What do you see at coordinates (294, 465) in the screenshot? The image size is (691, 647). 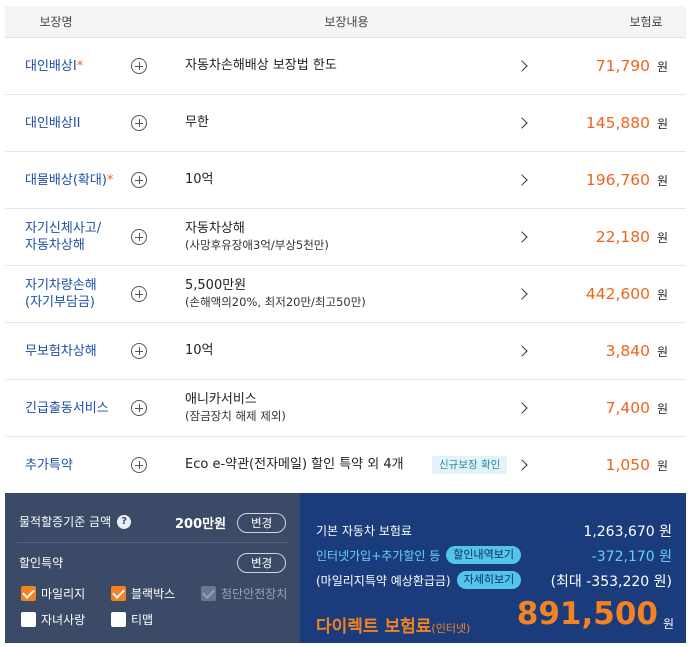 I see `coverage-content: Eco e-약관(전자메일) 할인 특약 외 4개` at bounding box center [294, 465].